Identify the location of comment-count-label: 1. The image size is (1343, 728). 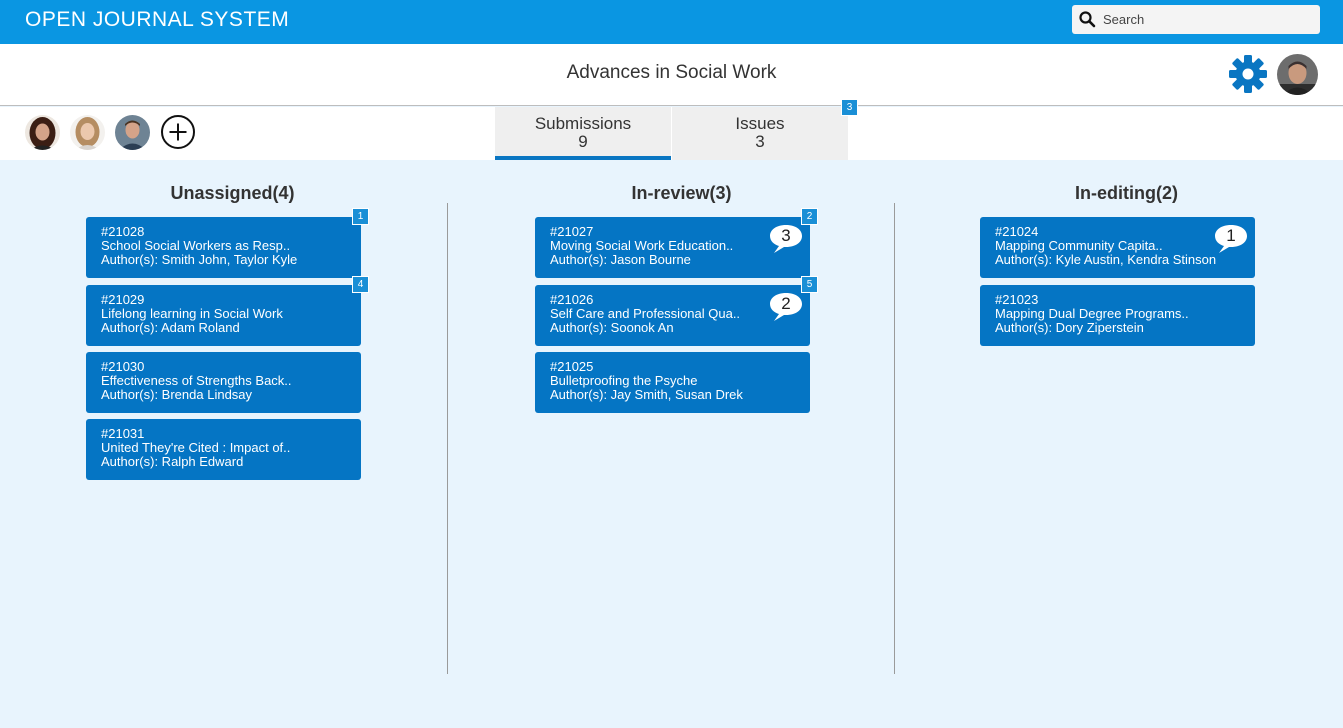
(1231, 235).